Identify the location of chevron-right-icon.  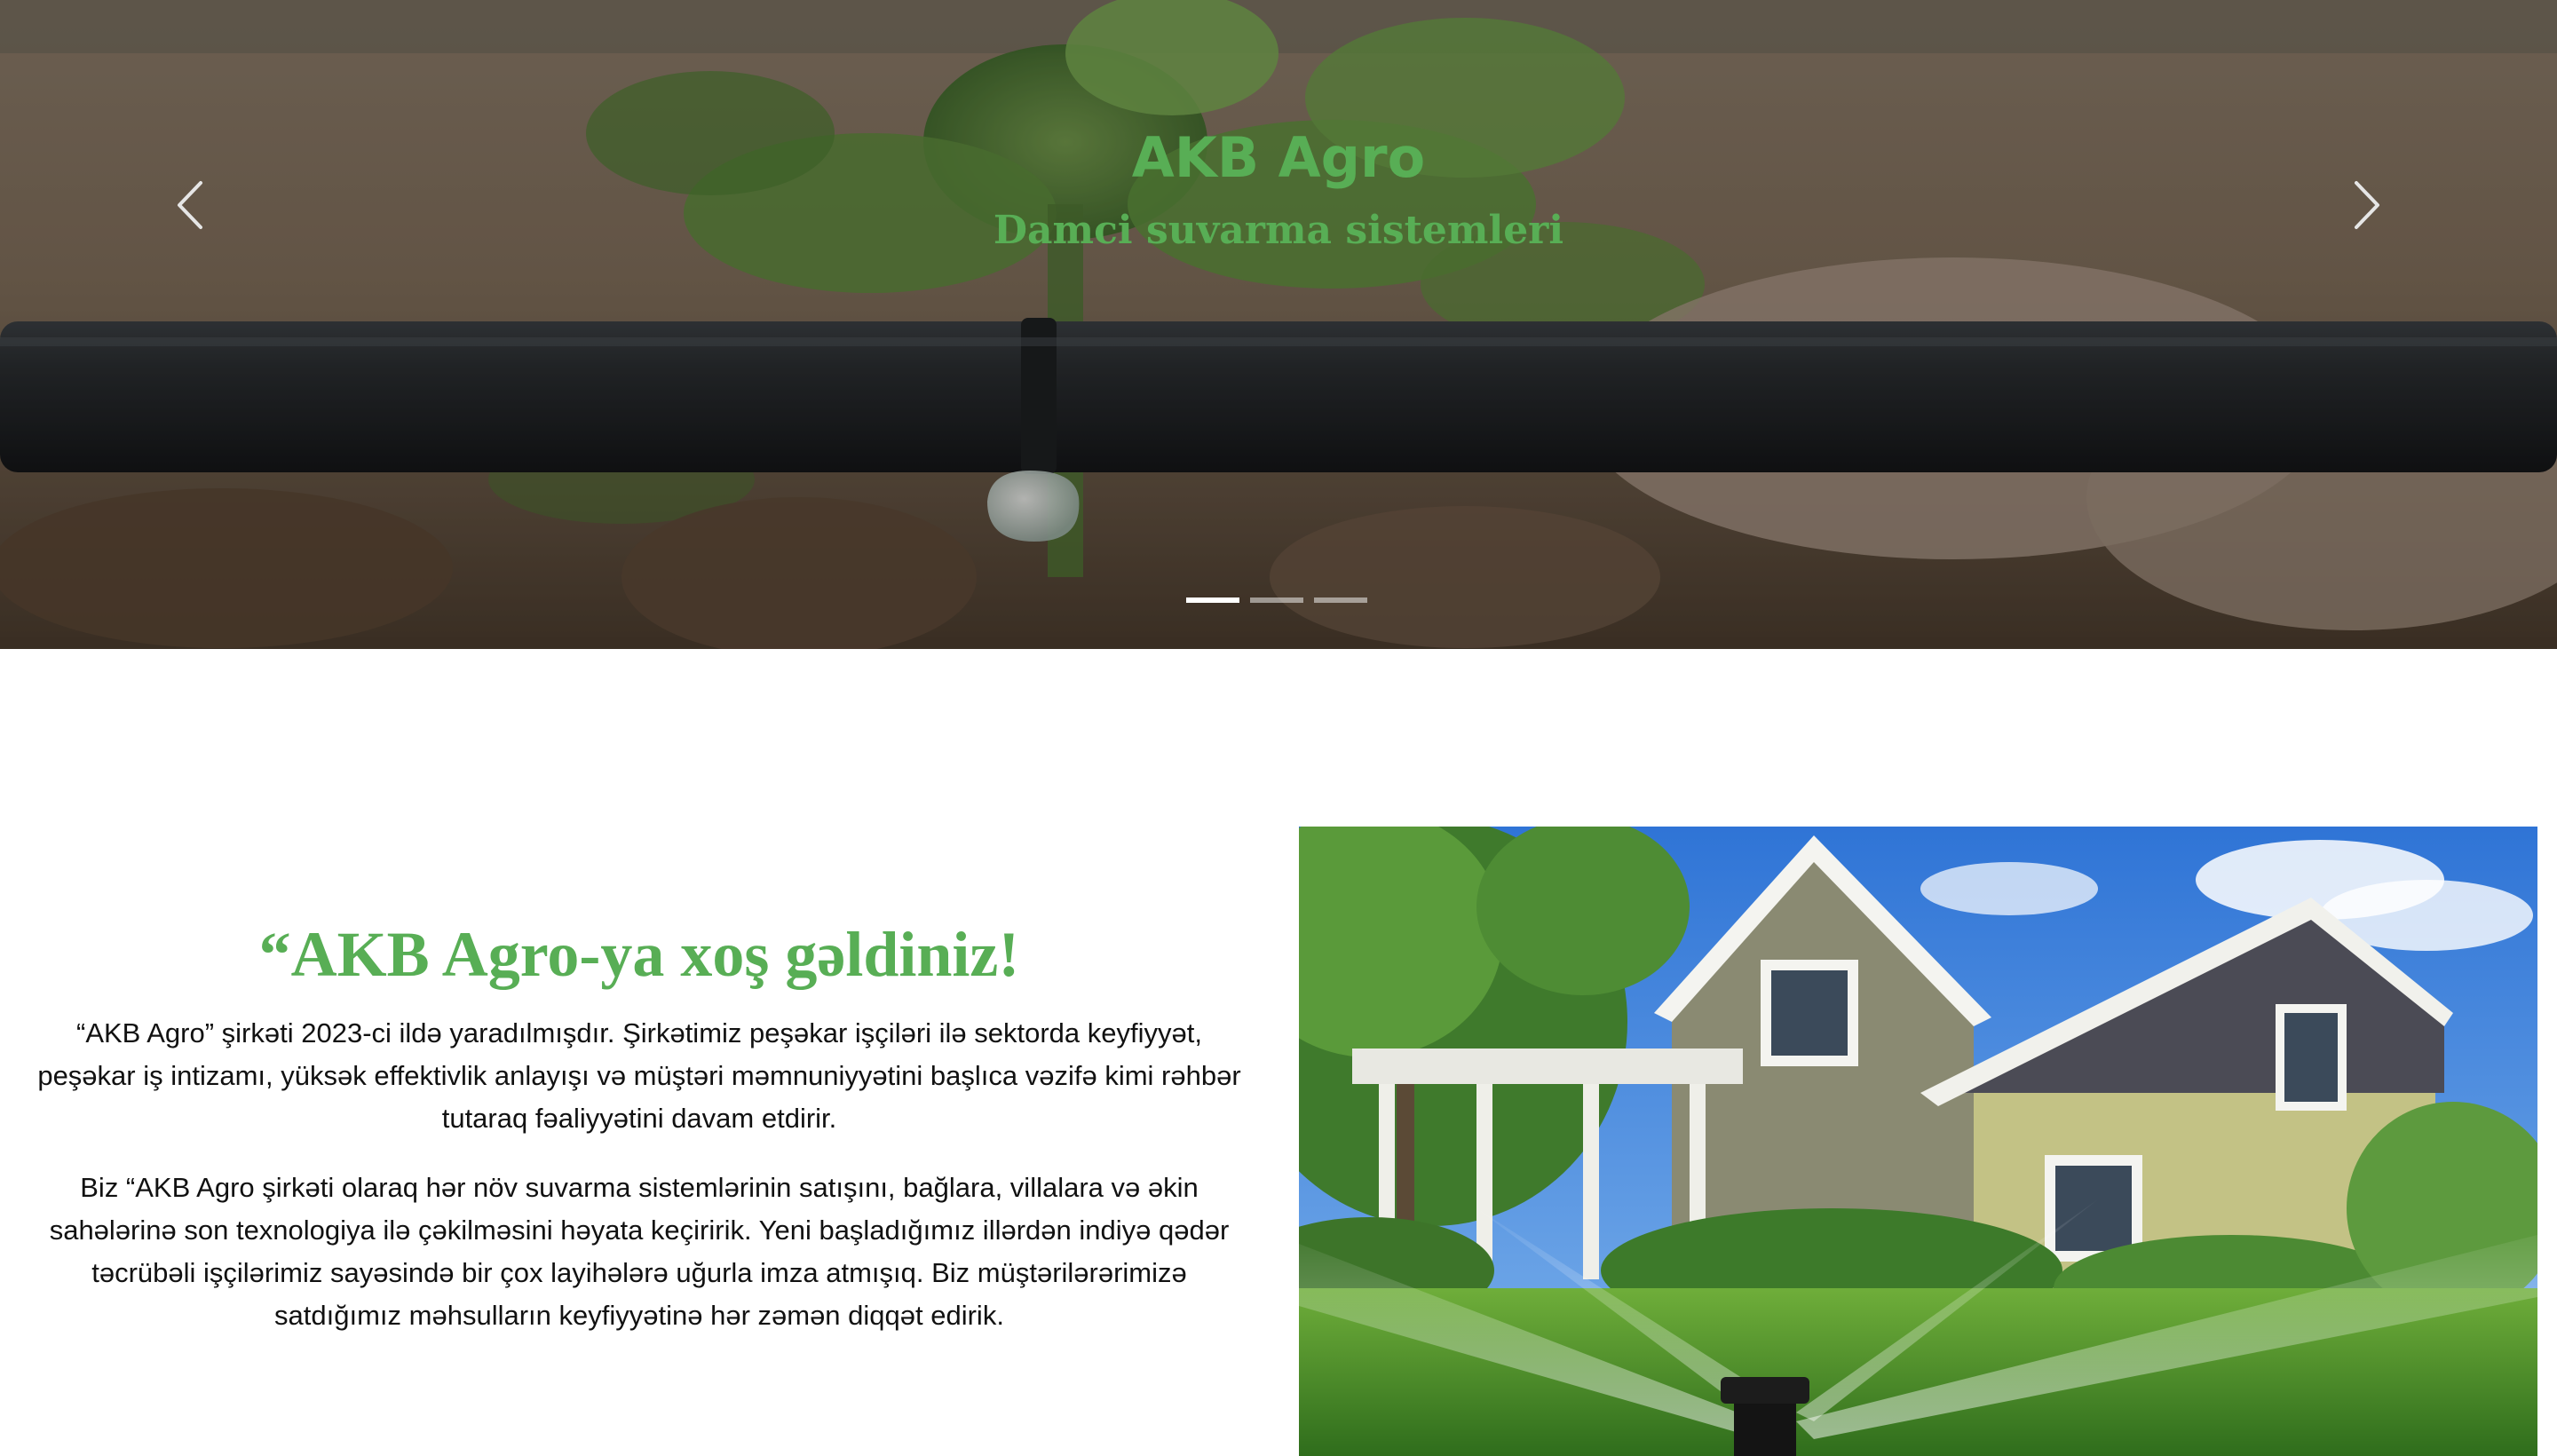
(2367, 205).